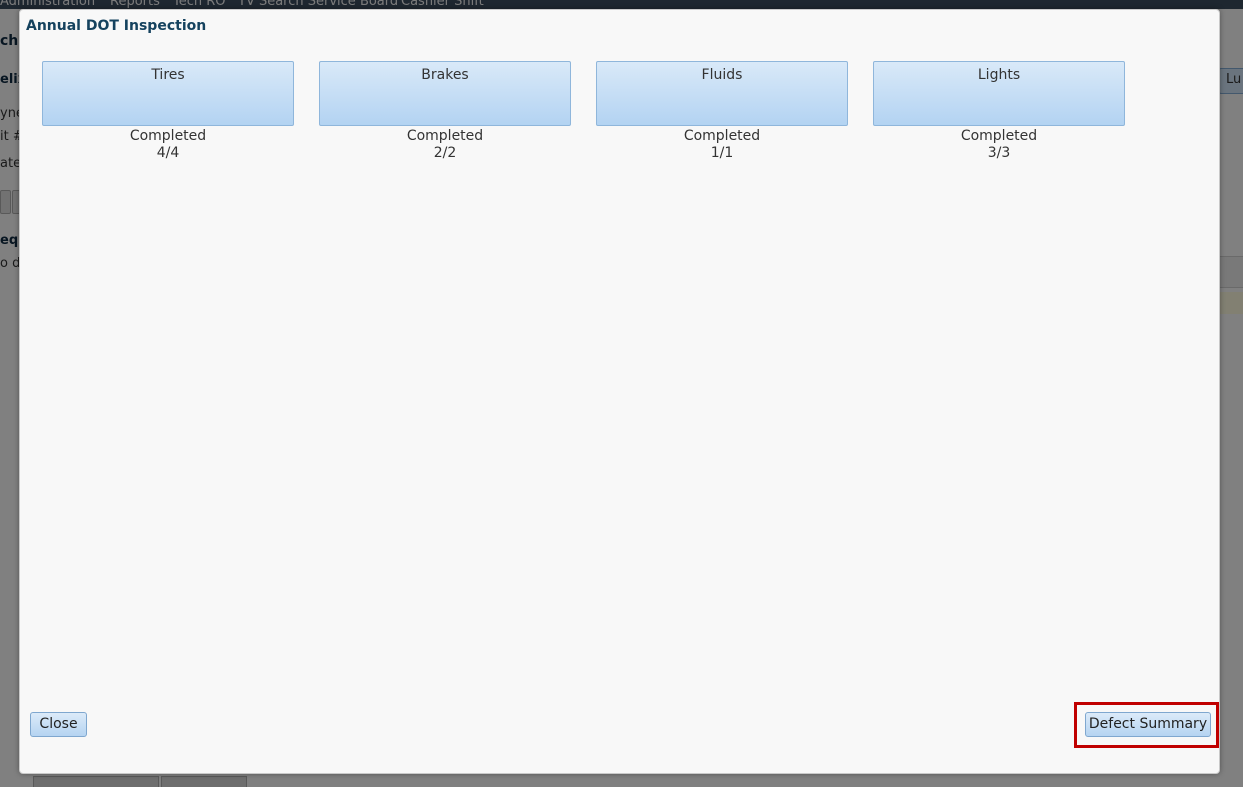 Image resolution: width=1243 pixels, height=787 pixels. What do you see at coordinates (999, 153) in the screenshot?
I see `lights-progress: 3/3` at bounding box center [999, 153].